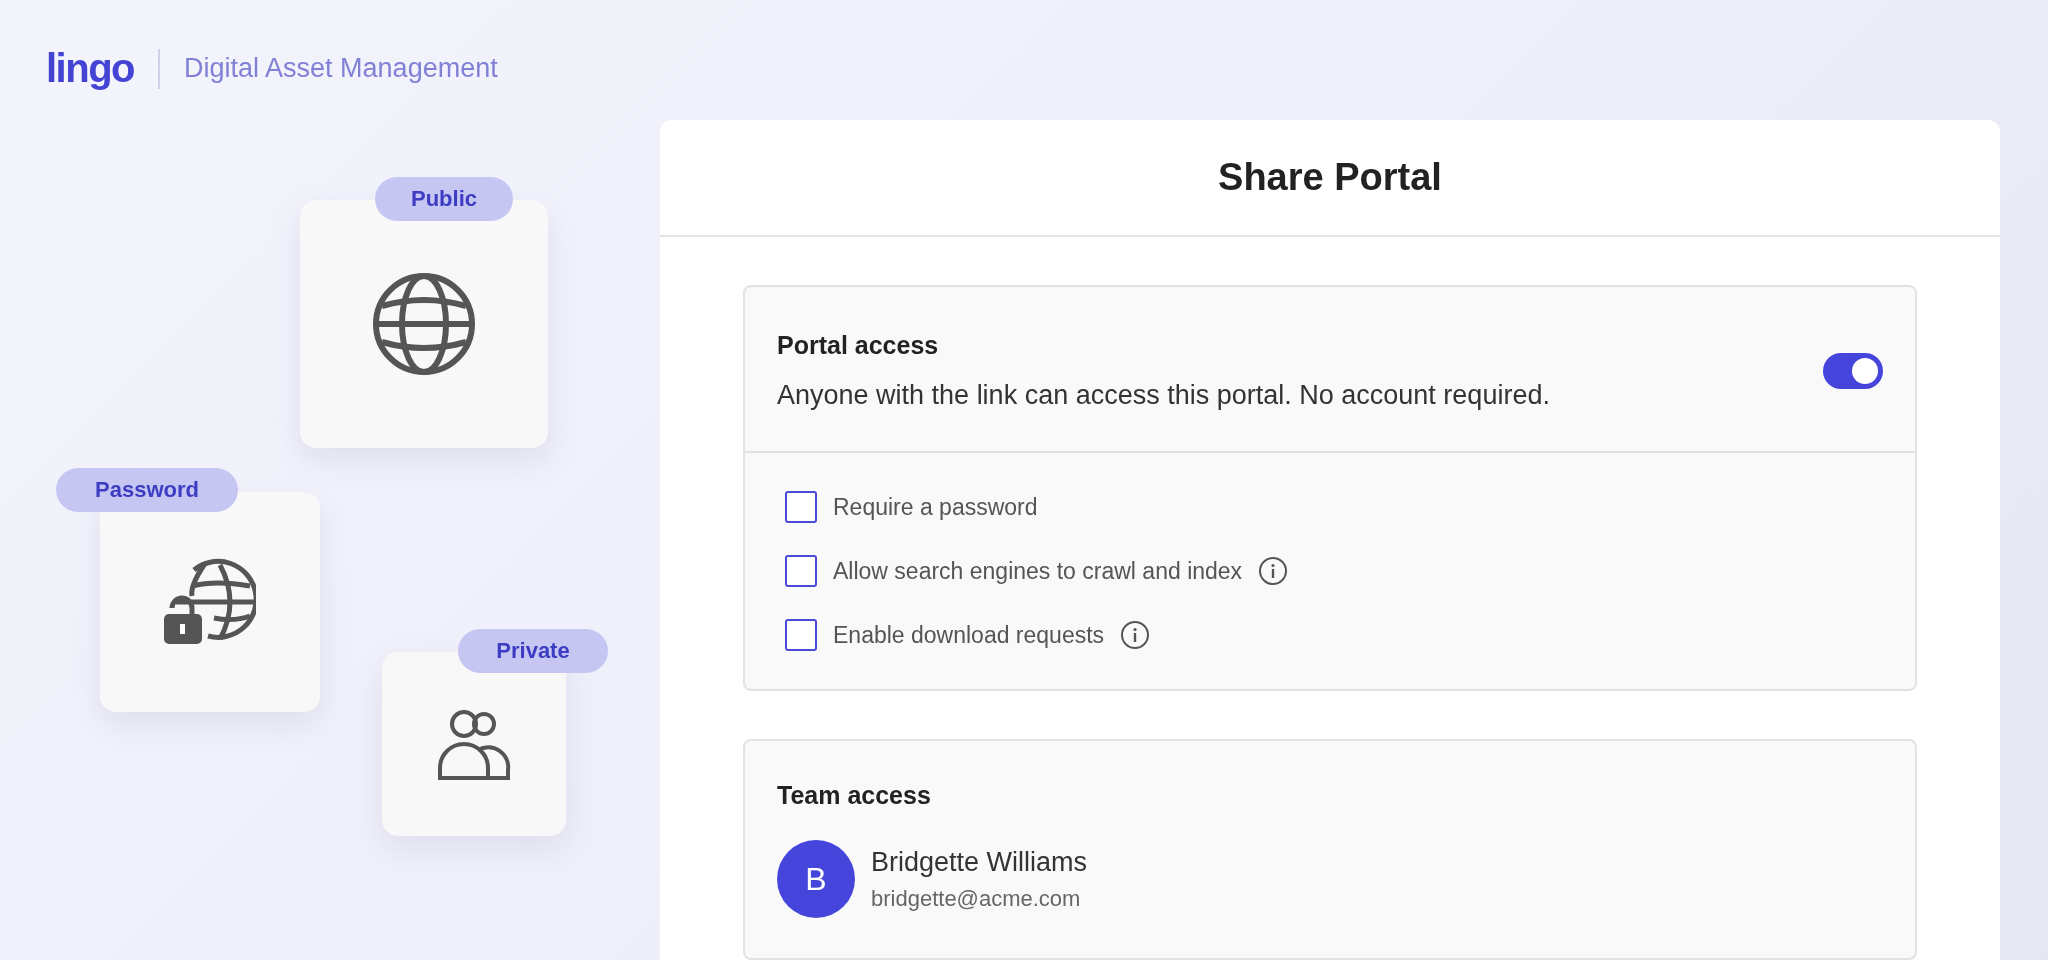 The height and width of the screenshot is (960, 2048). I want to click on option-label: Allow search engines to crawl and index, so click(1038, 571).